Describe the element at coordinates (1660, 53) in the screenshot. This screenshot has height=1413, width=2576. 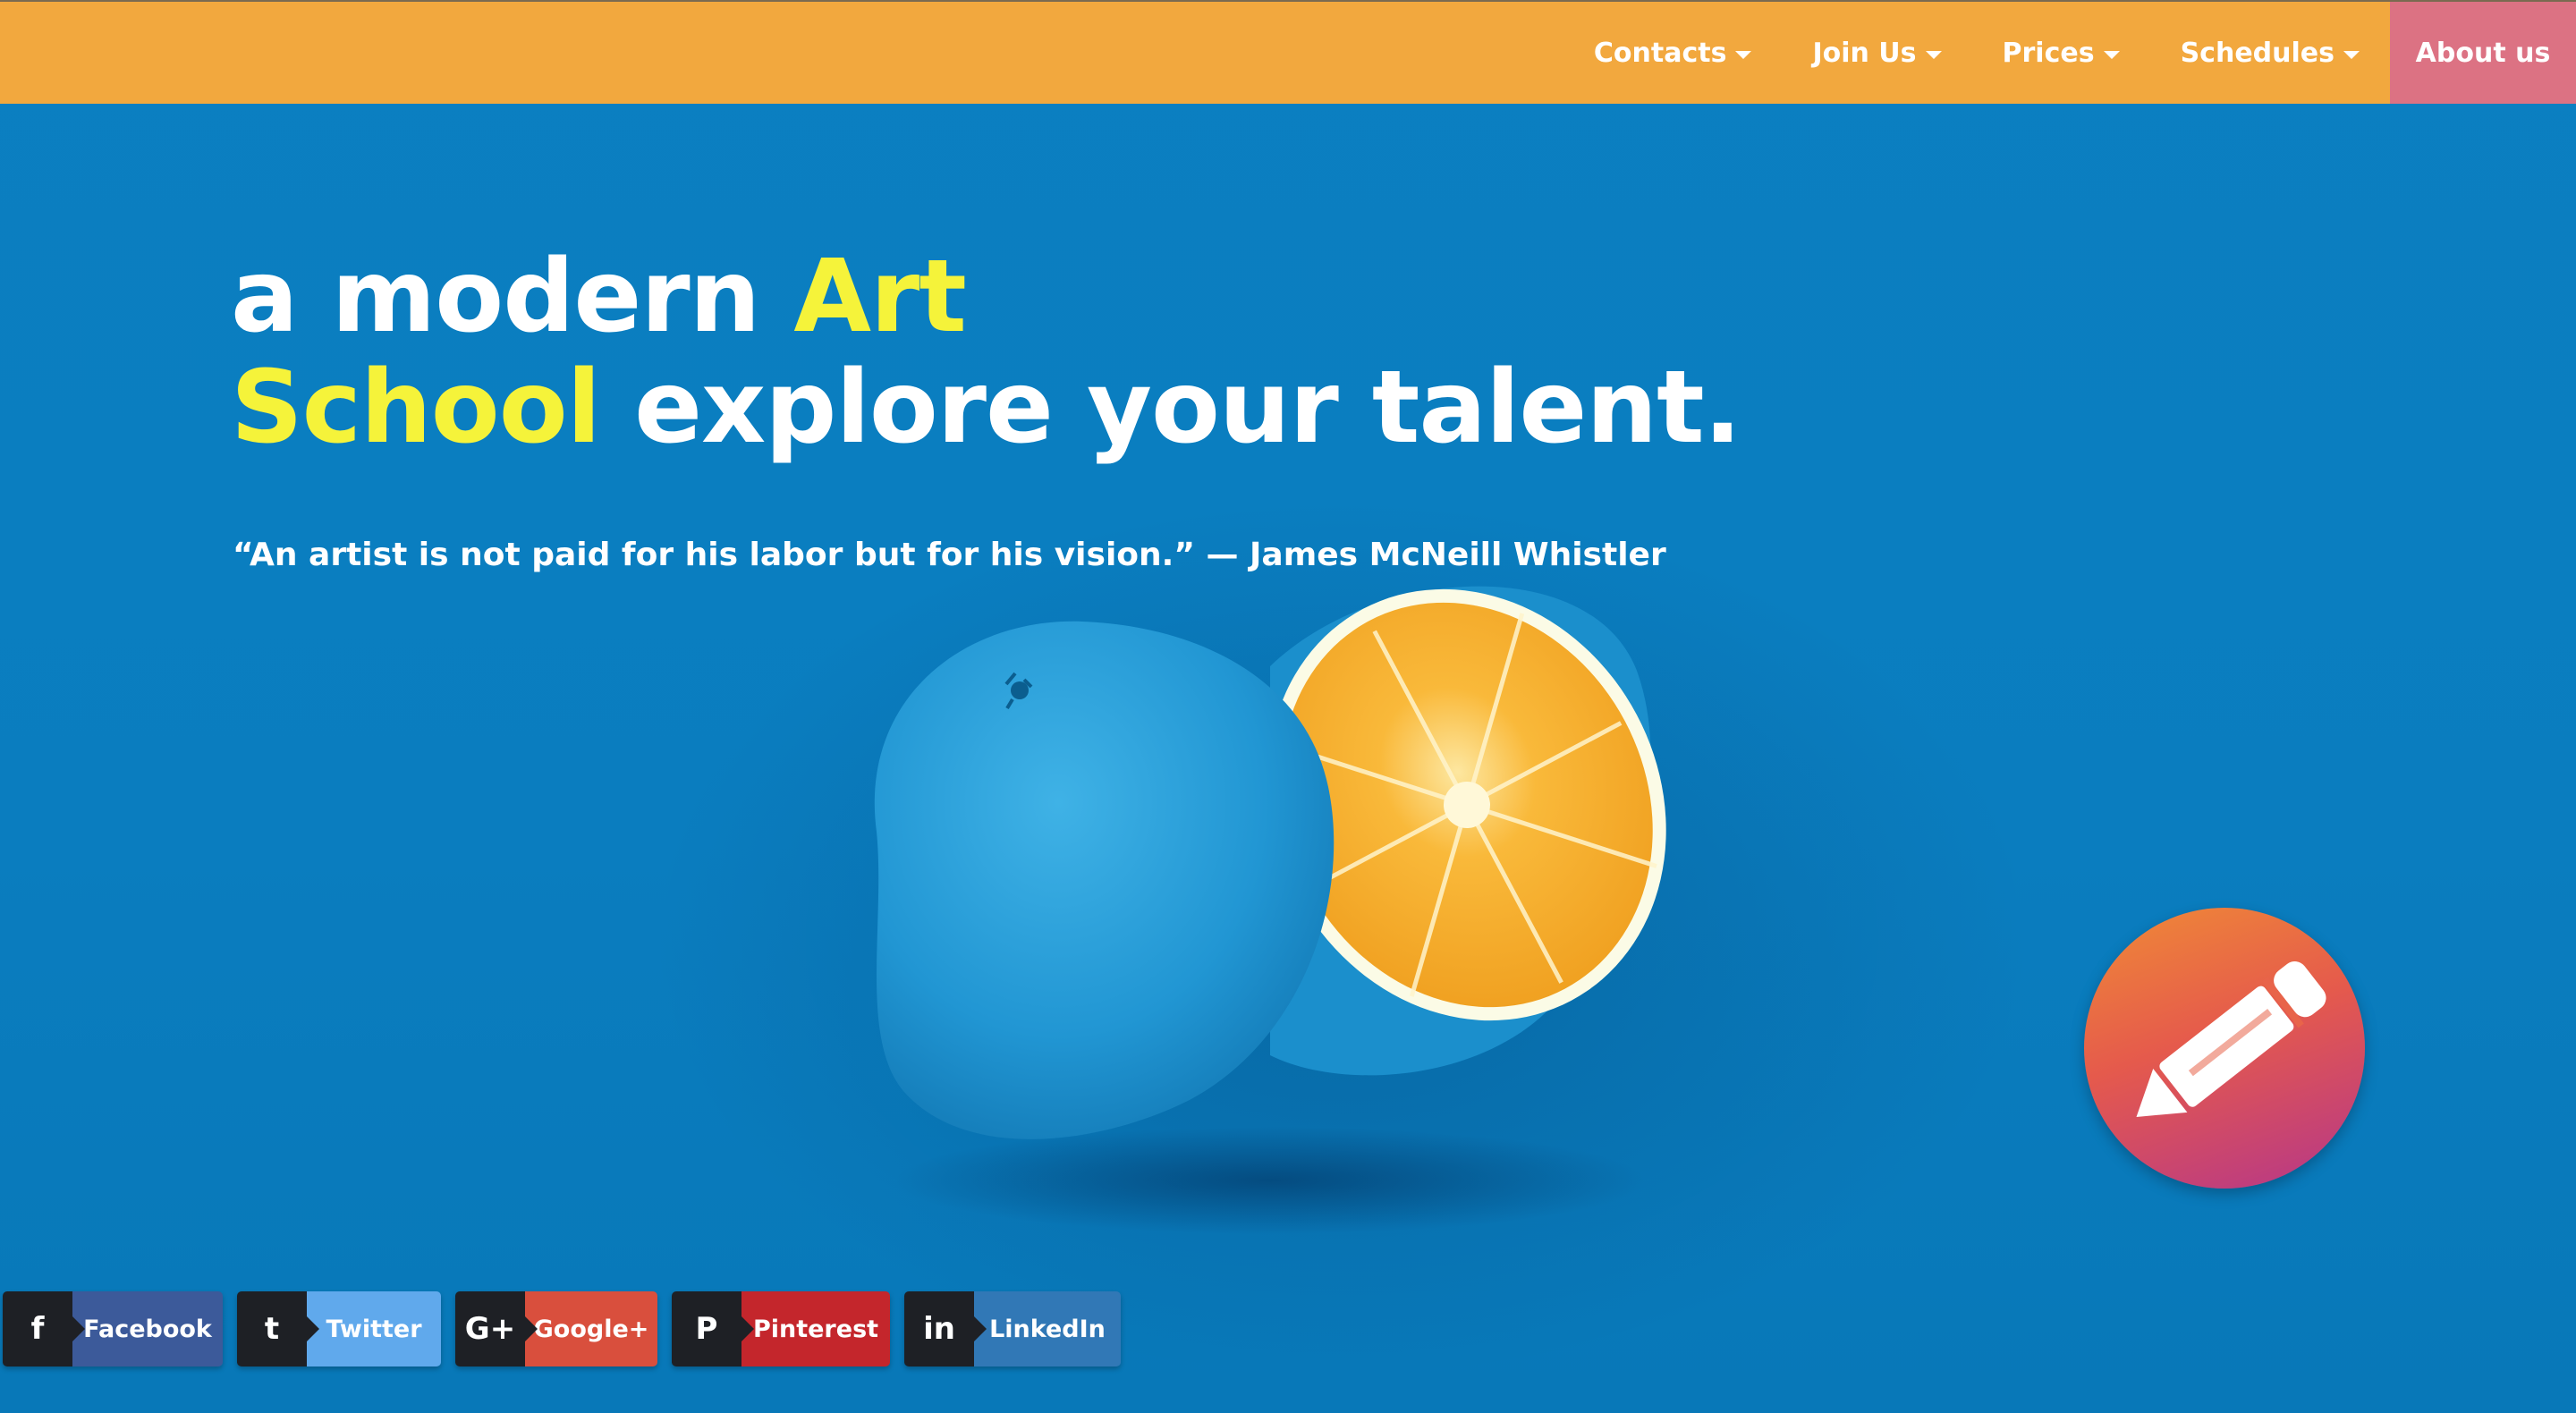
I see `nav-contacts-label: Contacts` at that location.